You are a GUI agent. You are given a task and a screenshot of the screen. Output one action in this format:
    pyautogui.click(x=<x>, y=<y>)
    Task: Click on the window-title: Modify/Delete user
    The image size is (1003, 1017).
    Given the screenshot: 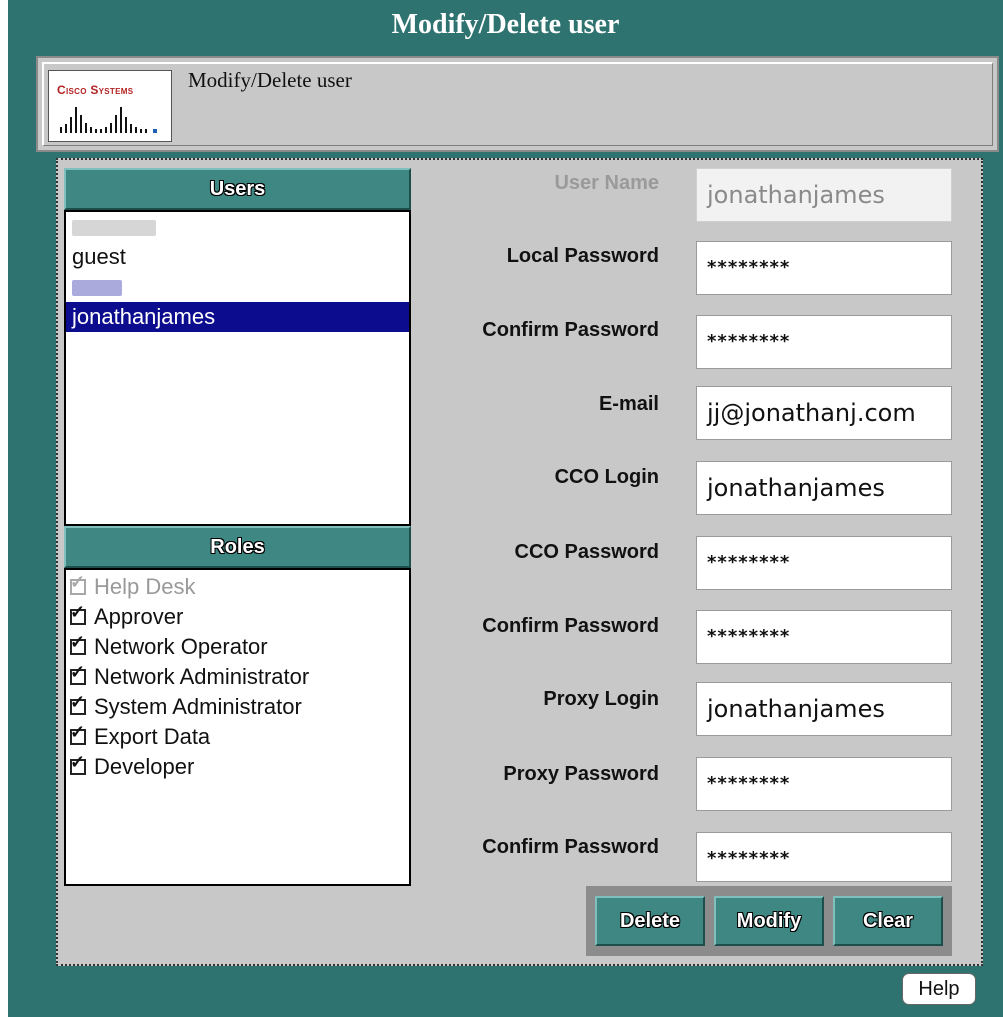 What is the action you would take?
    pyautogui.click(x=505, y=24)
    